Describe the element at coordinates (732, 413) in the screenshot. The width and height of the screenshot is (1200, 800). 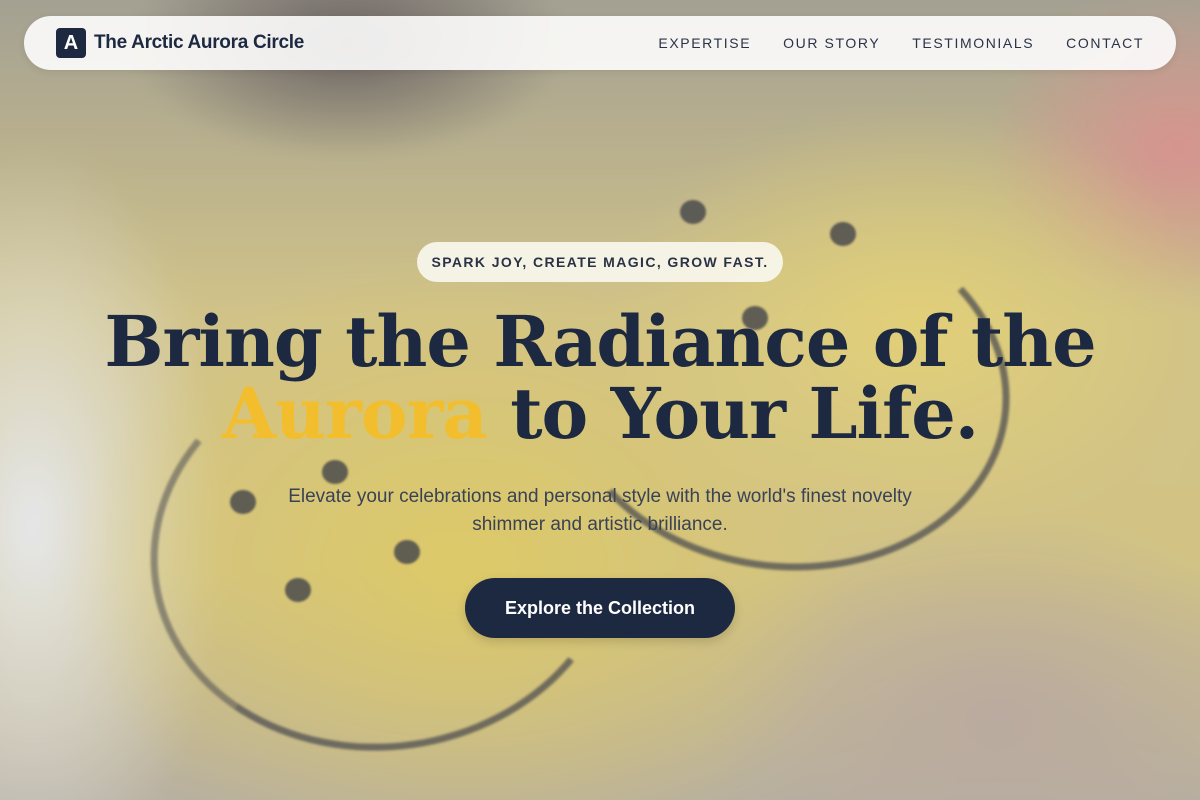
I see `headline-line-2-rest: to Your Life.` at that location.